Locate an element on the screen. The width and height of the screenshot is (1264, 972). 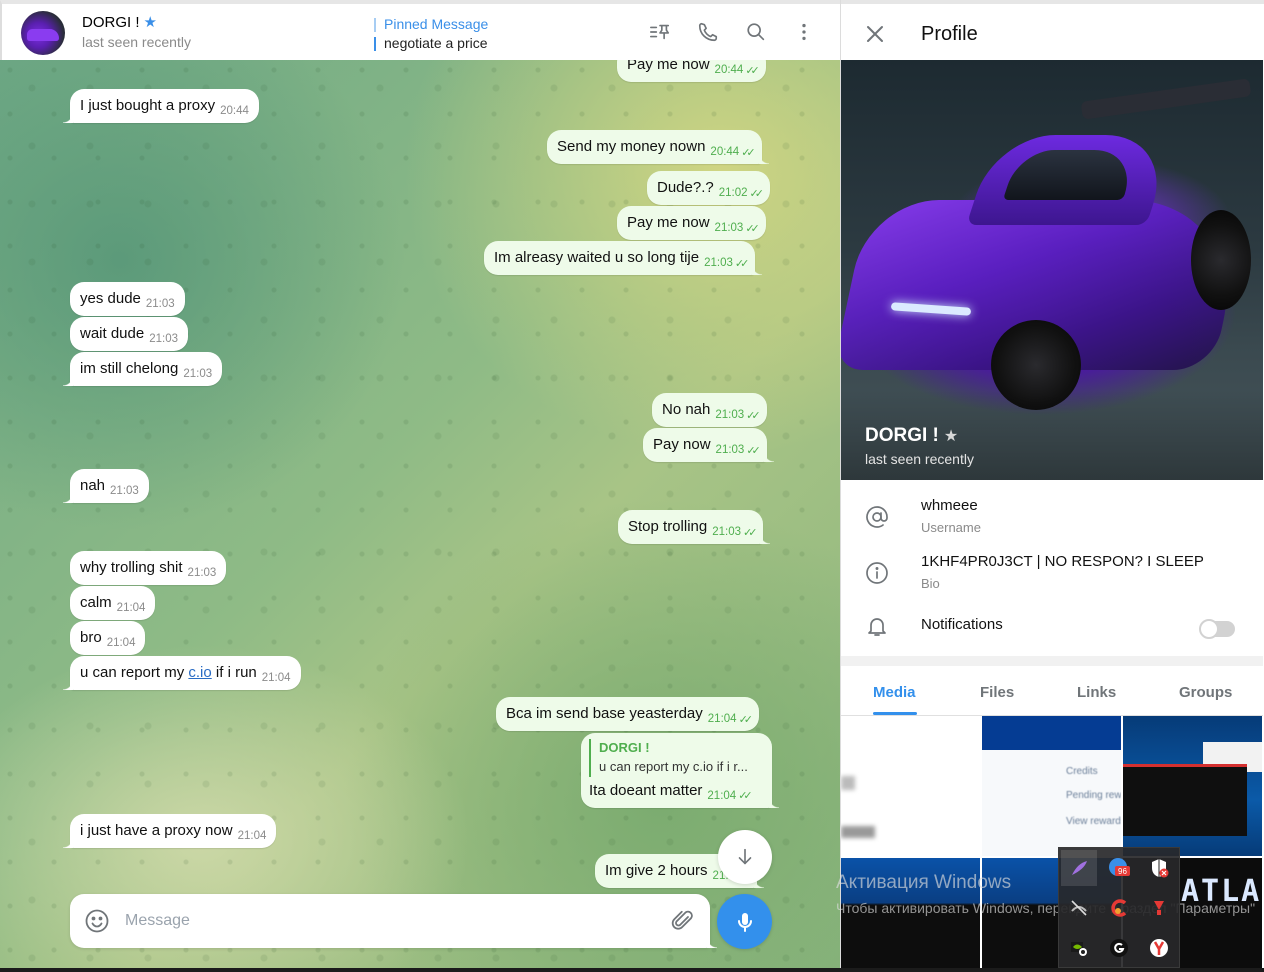
message-outgoing: Dude?.? 21:02 ✓✓ is located at coordinates (708, 188).